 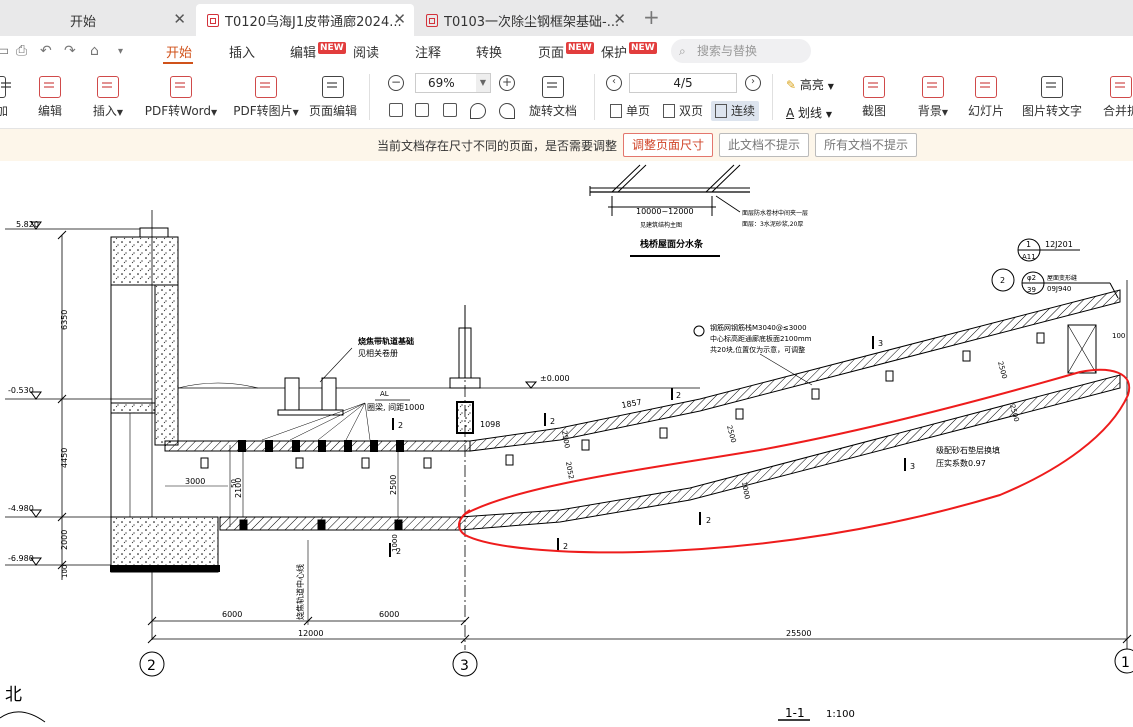 What do you see at coordinates (70, 51) in the screenshot?
I see `redo-icon: ↷` at bounding box center [70, 51].